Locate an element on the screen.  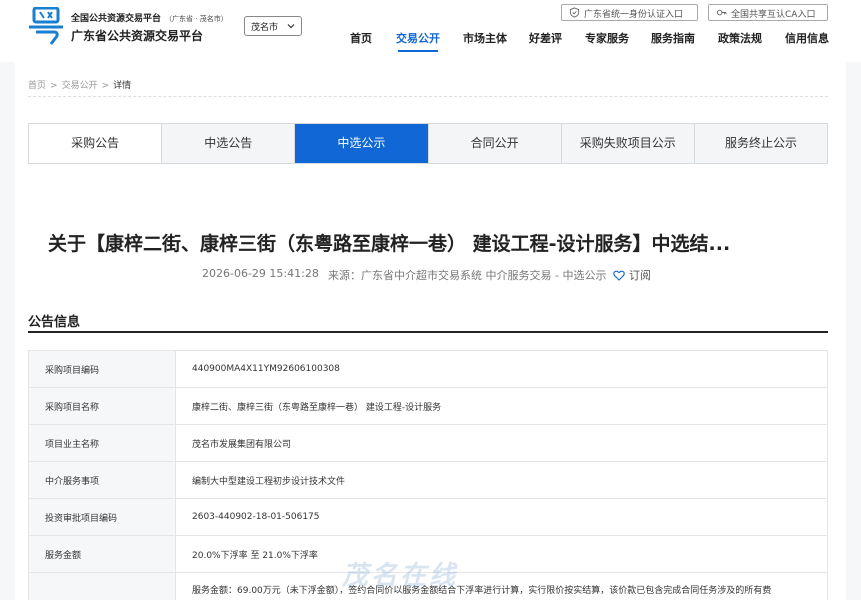
field-value: 440900MA4X11YM92606100308 is located at coordinates (501, 369).